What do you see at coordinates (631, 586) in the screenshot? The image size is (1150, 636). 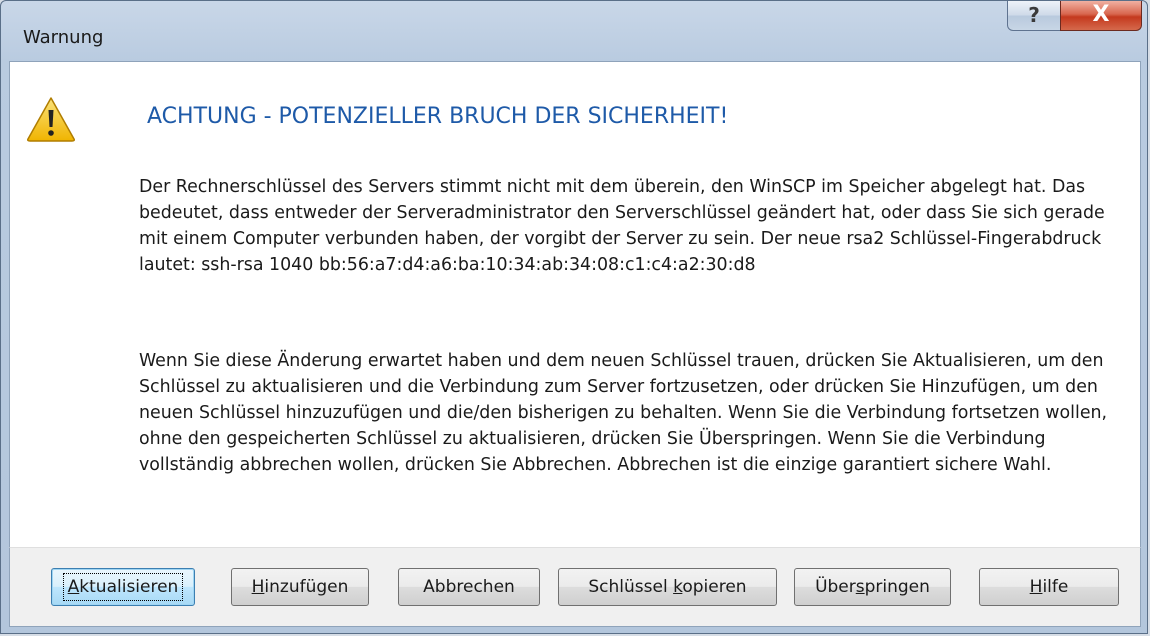 I see `copy-key-label-pre: Schlüssel` at bounding box center [631, 586].